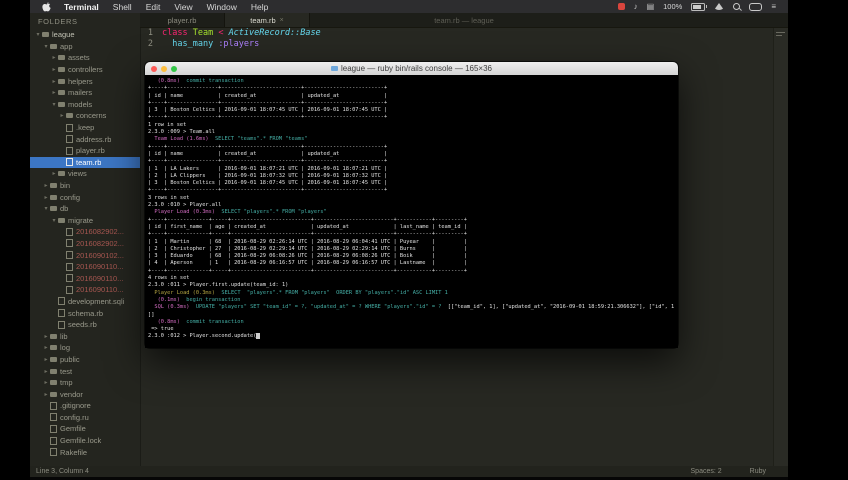  What do you see at coordinates (85, 325) in the screenshot?
I see `tree-item-seeds.rb: seeds.rb` at bounding box center [85, 325].